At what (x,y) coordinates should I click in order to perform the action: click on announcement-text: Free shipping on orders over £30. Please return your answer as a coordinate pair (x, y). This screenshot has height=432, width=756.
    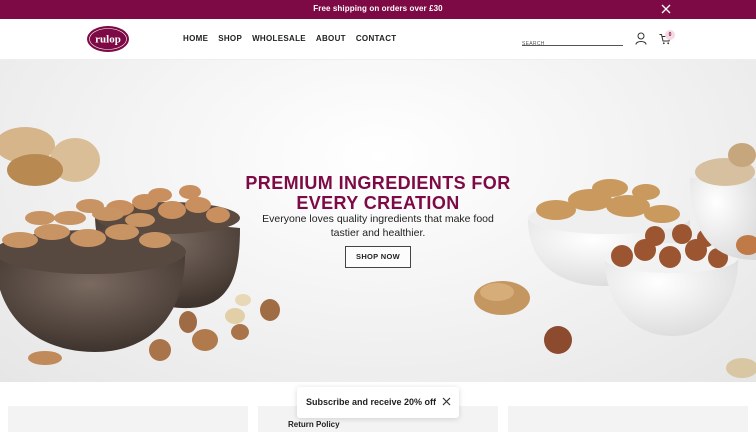
    Looking at the image, I should click on (378, 8).